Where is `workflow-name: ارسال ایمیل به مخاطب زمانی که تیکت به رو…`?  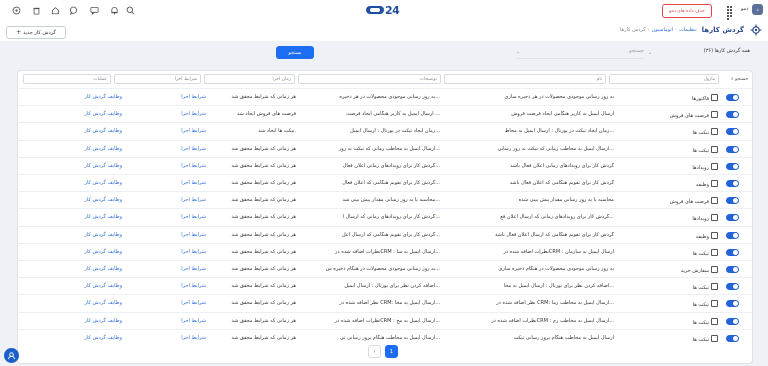 workflow-name: ارسال ایمیل به مخاطب زمانی که تیکت به رو… is located at coordinates (529, 149).